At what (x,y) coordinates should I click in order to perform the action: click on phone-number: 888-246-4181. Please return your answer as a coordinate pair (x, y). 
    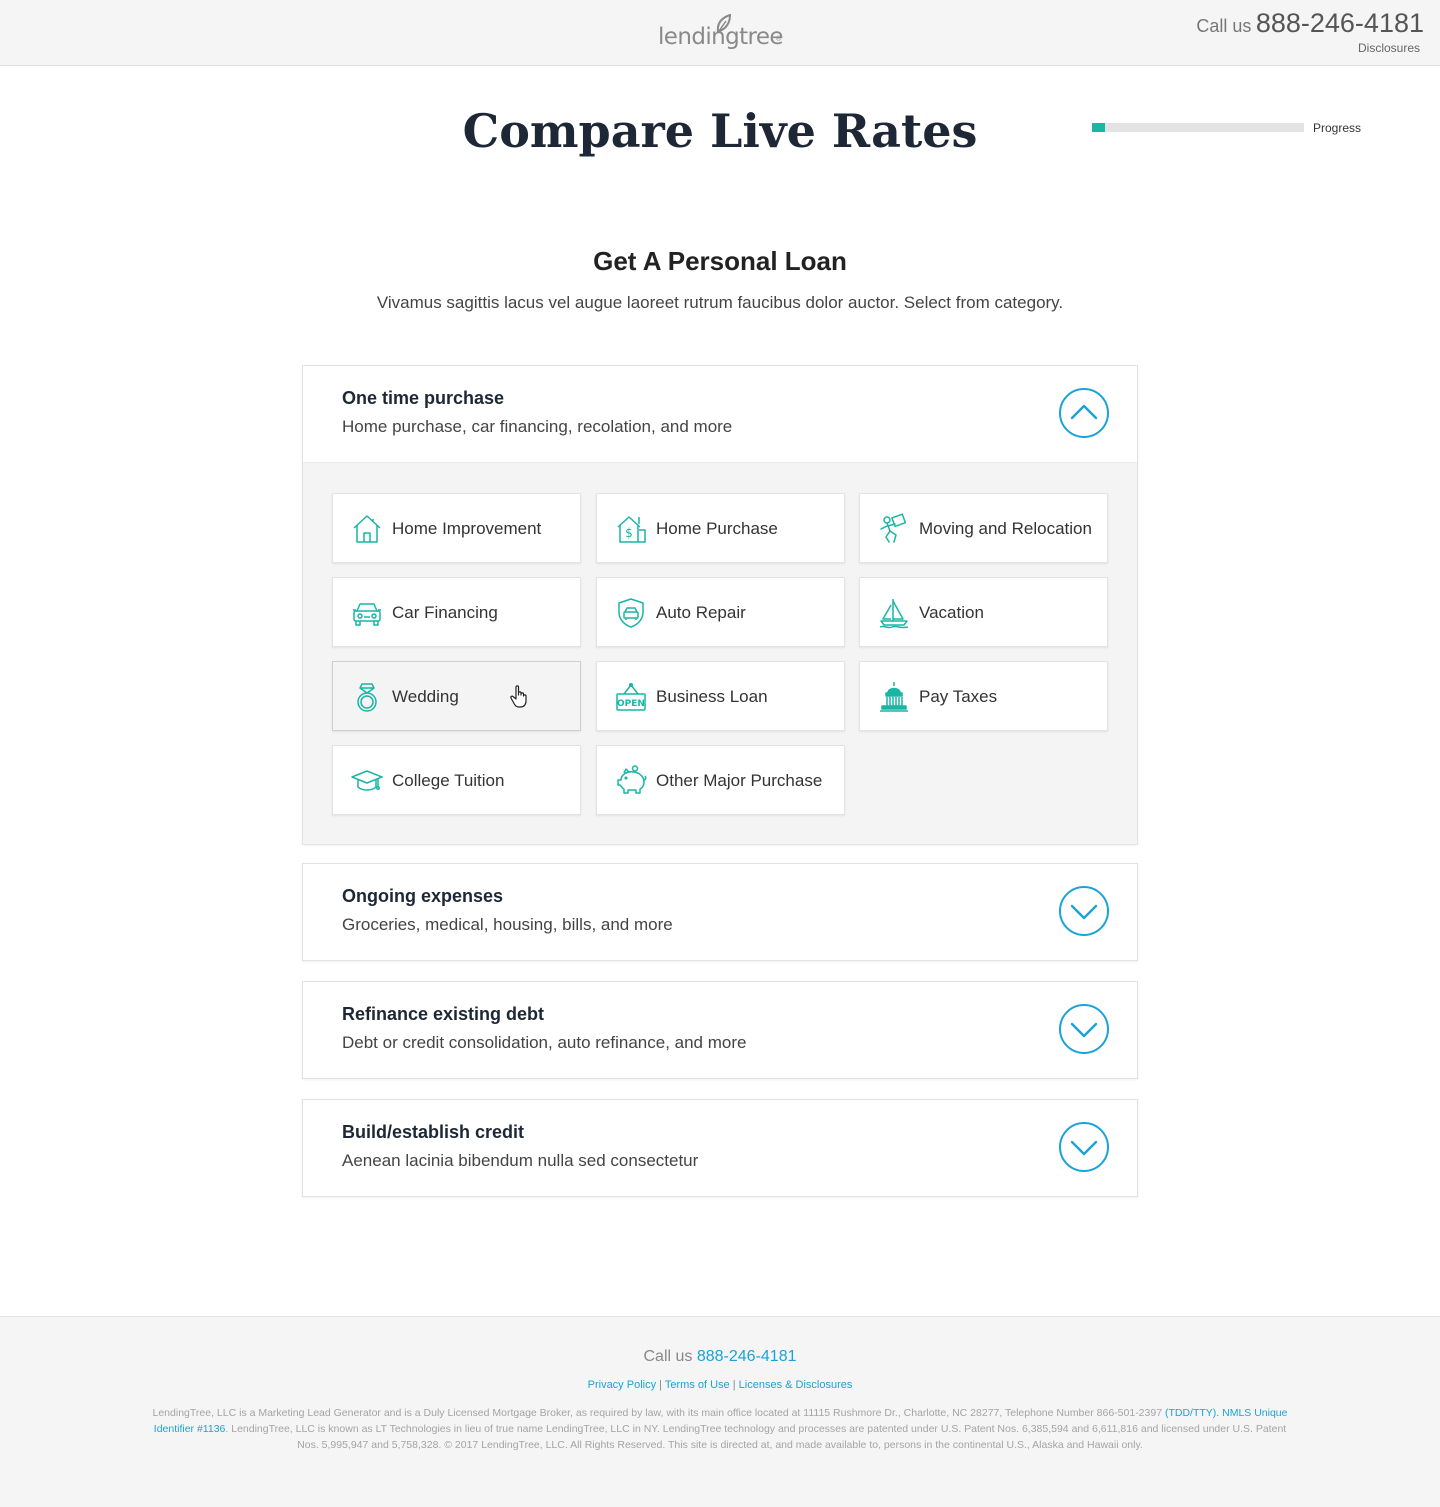
    Looking at the image, I should click on (1340, 23).